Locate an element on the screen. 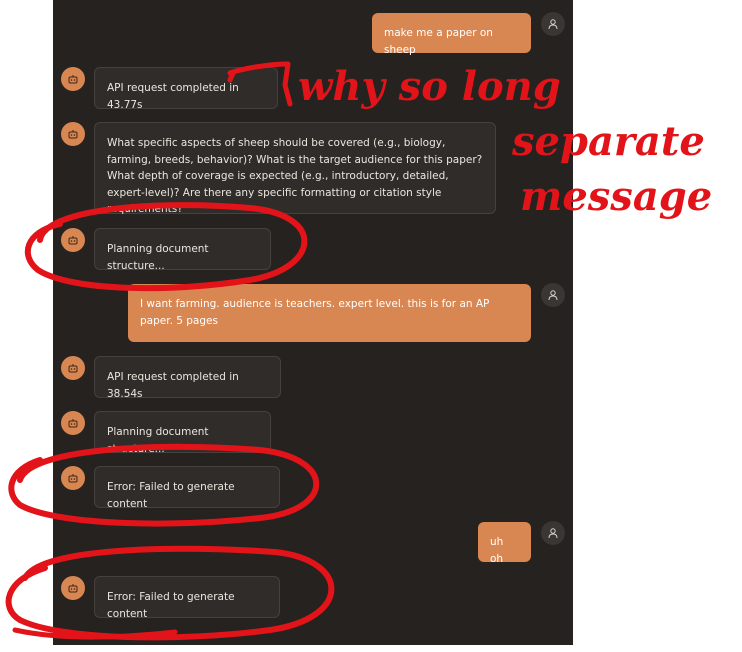  user-message: uh oh is located at coordinates (504, 543).